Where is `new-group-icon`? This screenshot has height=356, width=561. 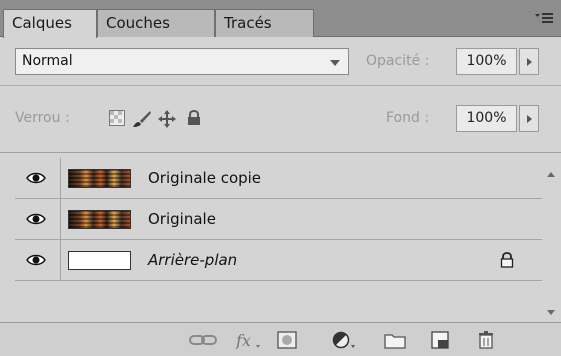 new-group-icon is located at coordinates (395, 340).